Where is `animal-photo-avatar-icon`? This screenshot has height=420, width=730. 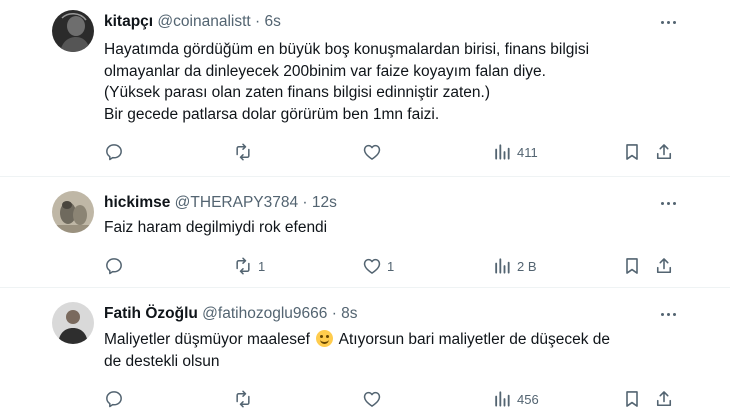
animal-photo-avatar-icon is located at coordinates (73, 212).